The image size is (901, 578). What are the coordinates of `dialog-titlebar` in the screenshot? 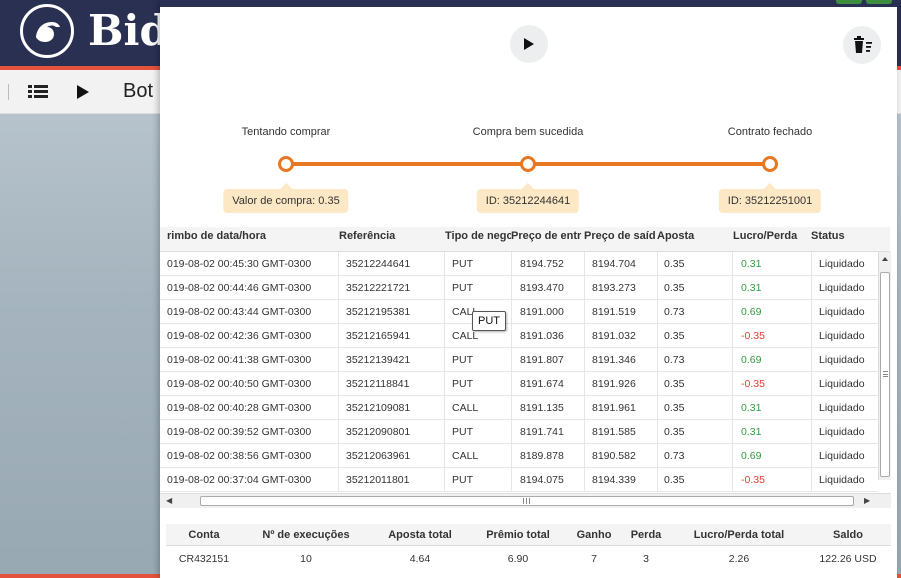 It's located at (528, 3).